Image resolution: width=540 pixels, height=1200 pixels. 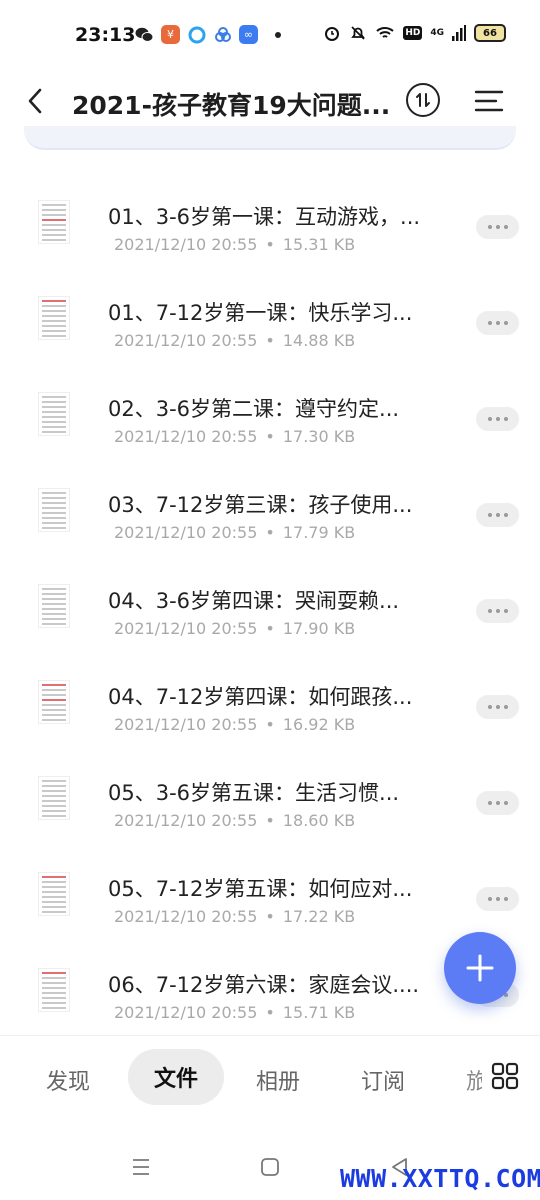 I want to click on status-bar: 23:13 ¥ ∞ HD 4G 66, so click(x=270, y=36).